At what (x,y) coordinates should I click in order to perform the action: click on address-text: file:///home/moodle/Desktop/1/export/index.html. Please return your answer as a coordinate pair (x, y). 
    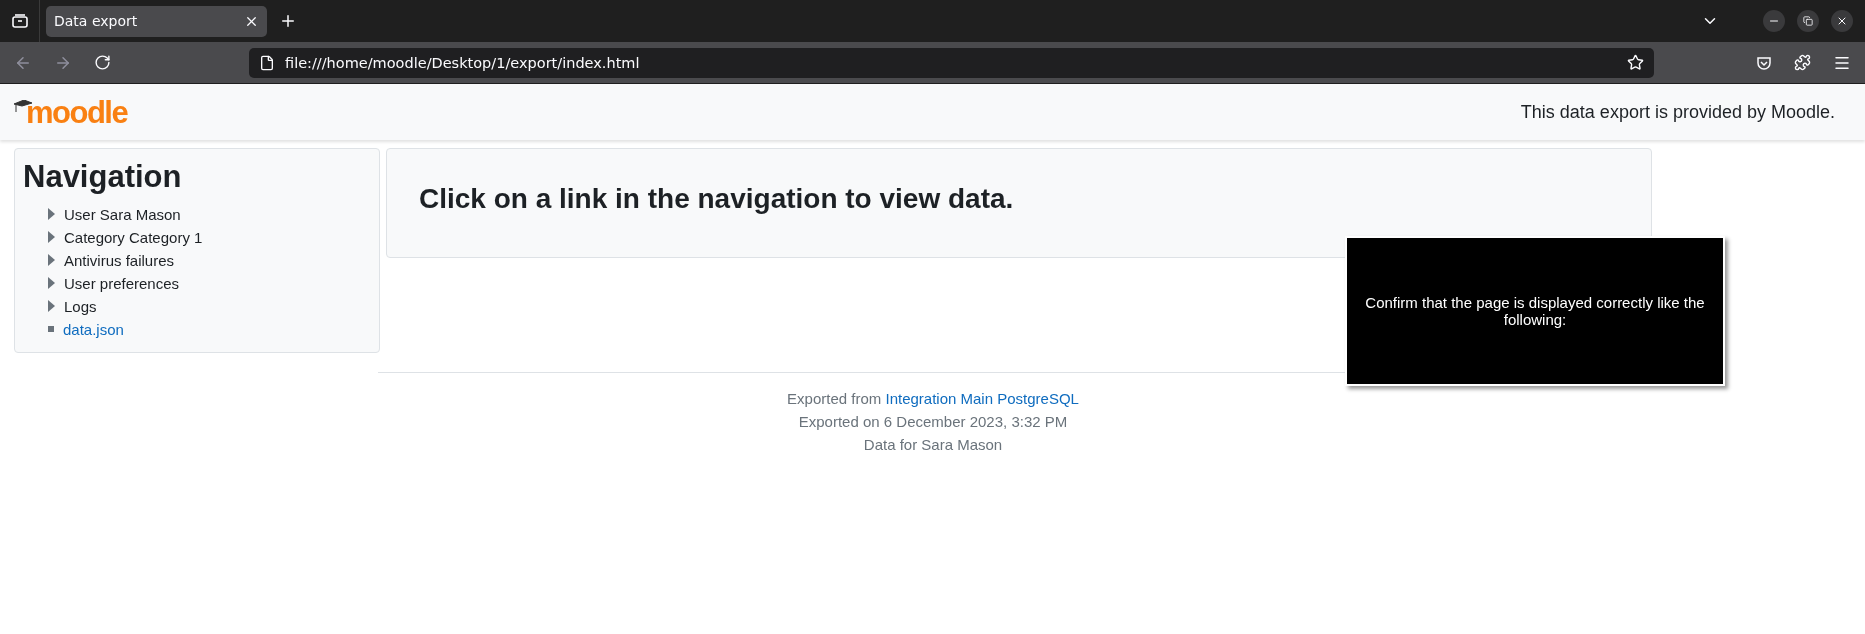
    Looking at the image, I should click on (463, 62).